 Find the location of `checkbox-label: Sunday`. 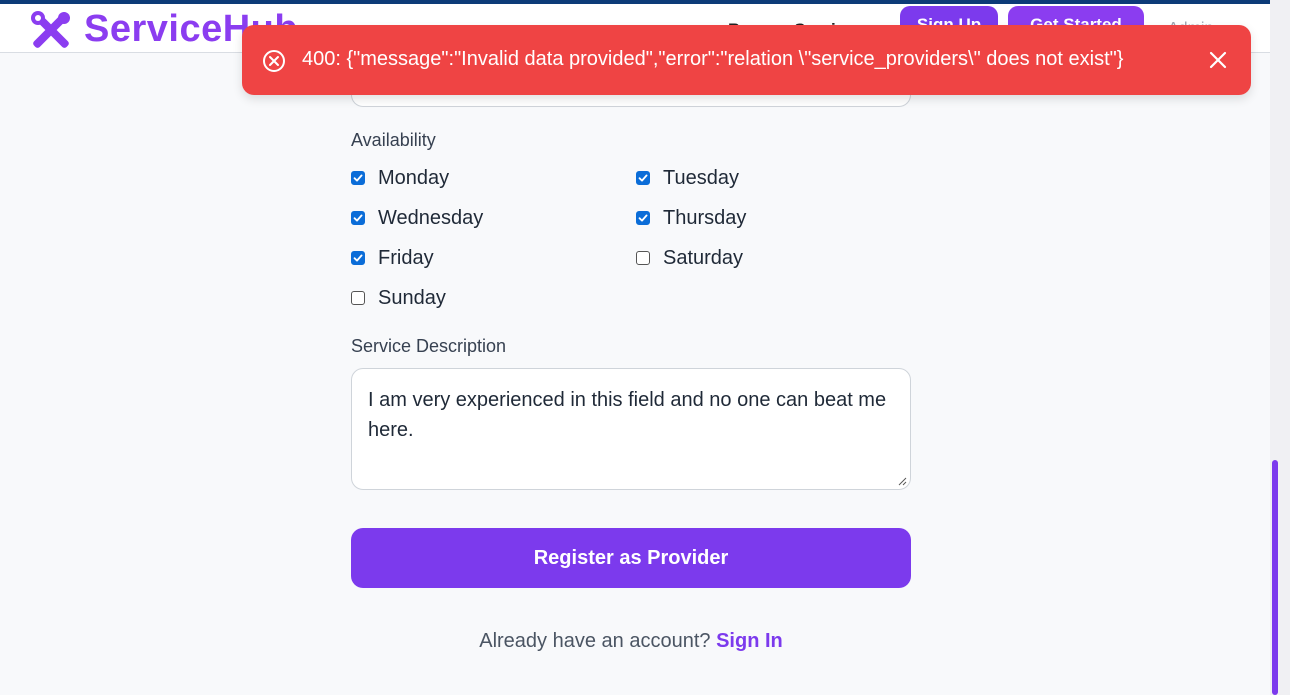

checkbox-label: Sunday is located at coordinates (412, 297).